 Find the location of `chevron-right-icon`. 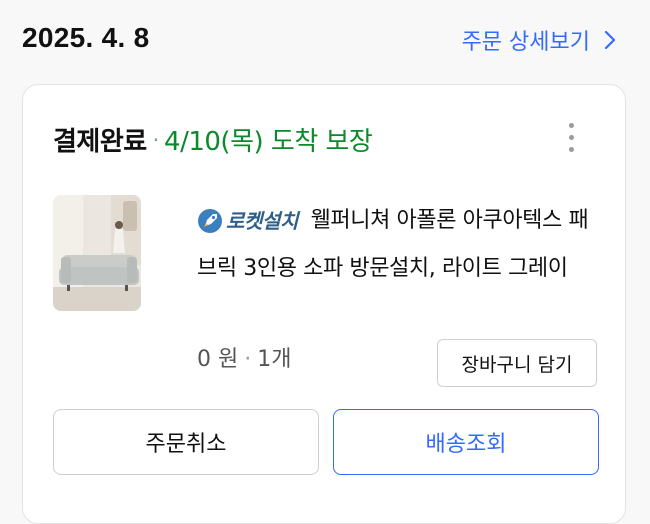

chevron-right-icon is located at coordinates (610, 40).